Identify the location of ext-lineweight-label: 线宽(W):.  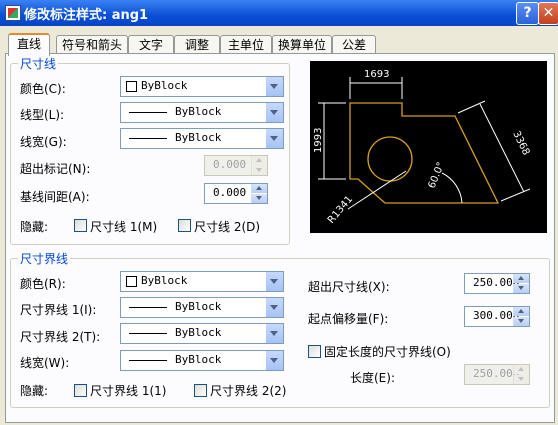
(45, 363).